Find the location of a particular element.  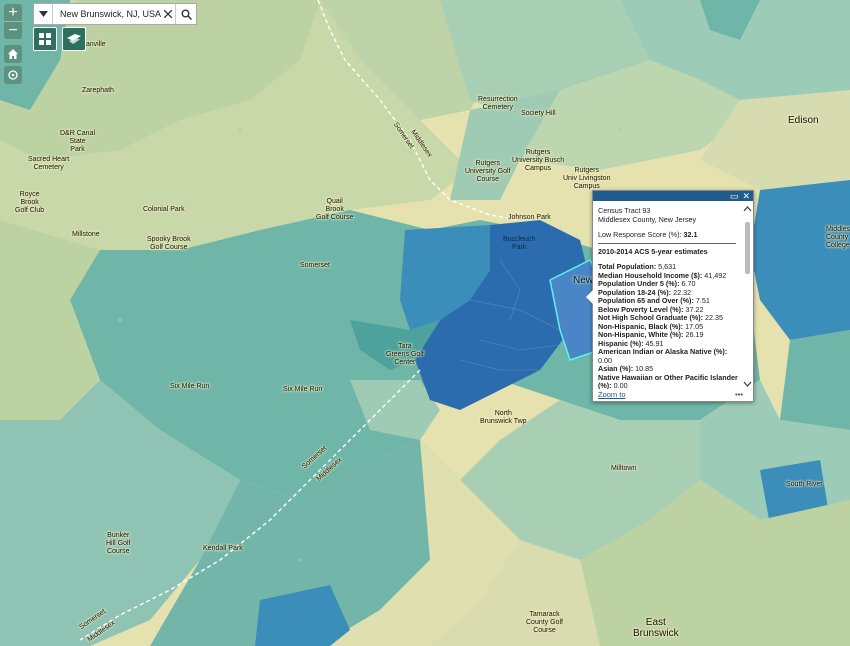

place-label: Middlesex County College is located at coordinates (838, 237).